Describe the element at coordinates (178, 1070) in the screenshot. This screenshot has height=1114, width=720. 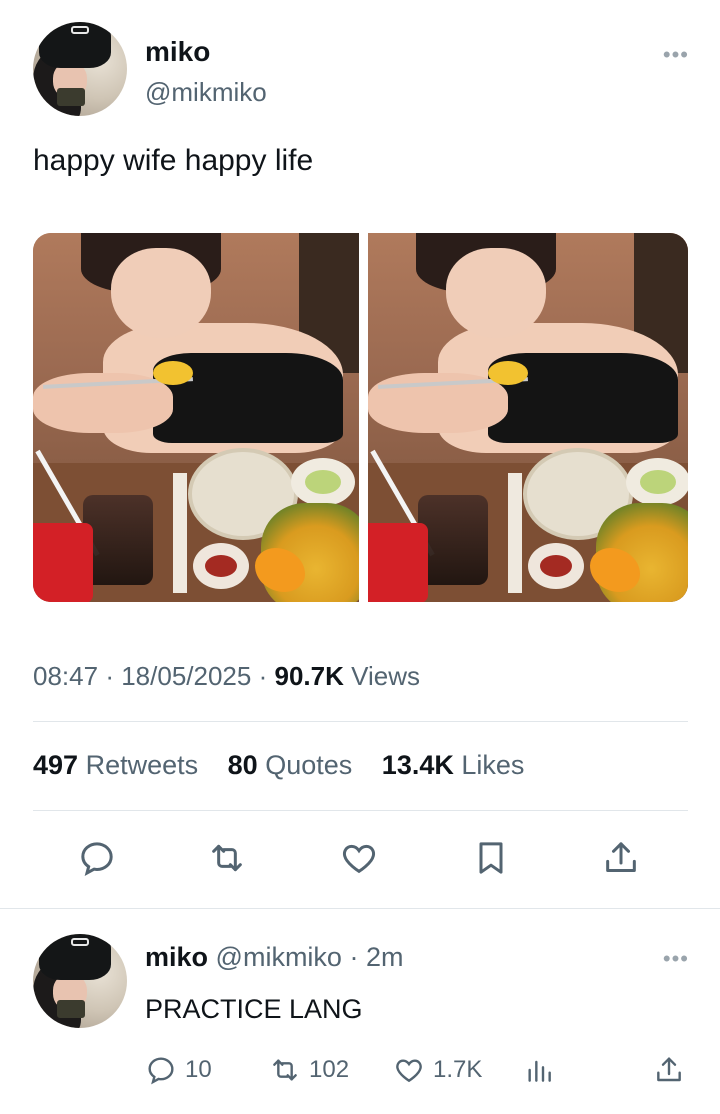
I see `reply-reply-button: 10` at that location.